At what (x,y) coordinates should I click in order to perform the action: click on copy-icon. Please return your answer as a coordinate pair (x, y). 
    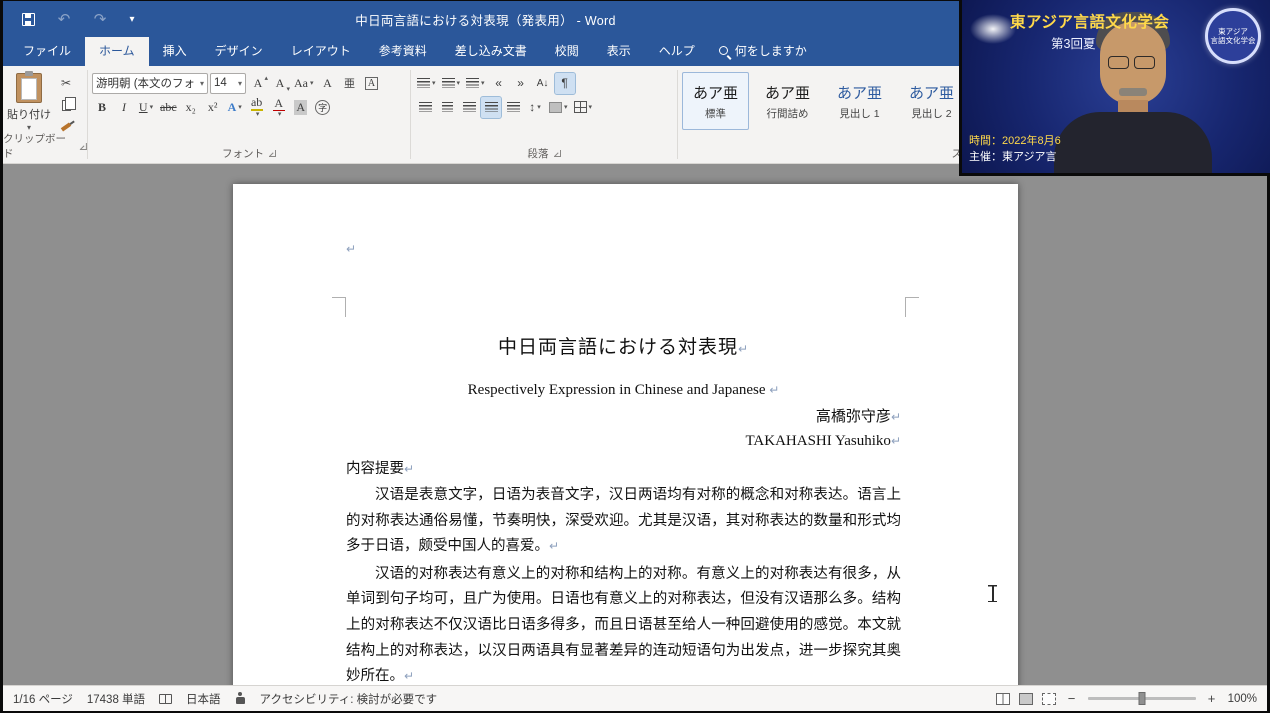
    Looking at the image, I should click on (68, 103).